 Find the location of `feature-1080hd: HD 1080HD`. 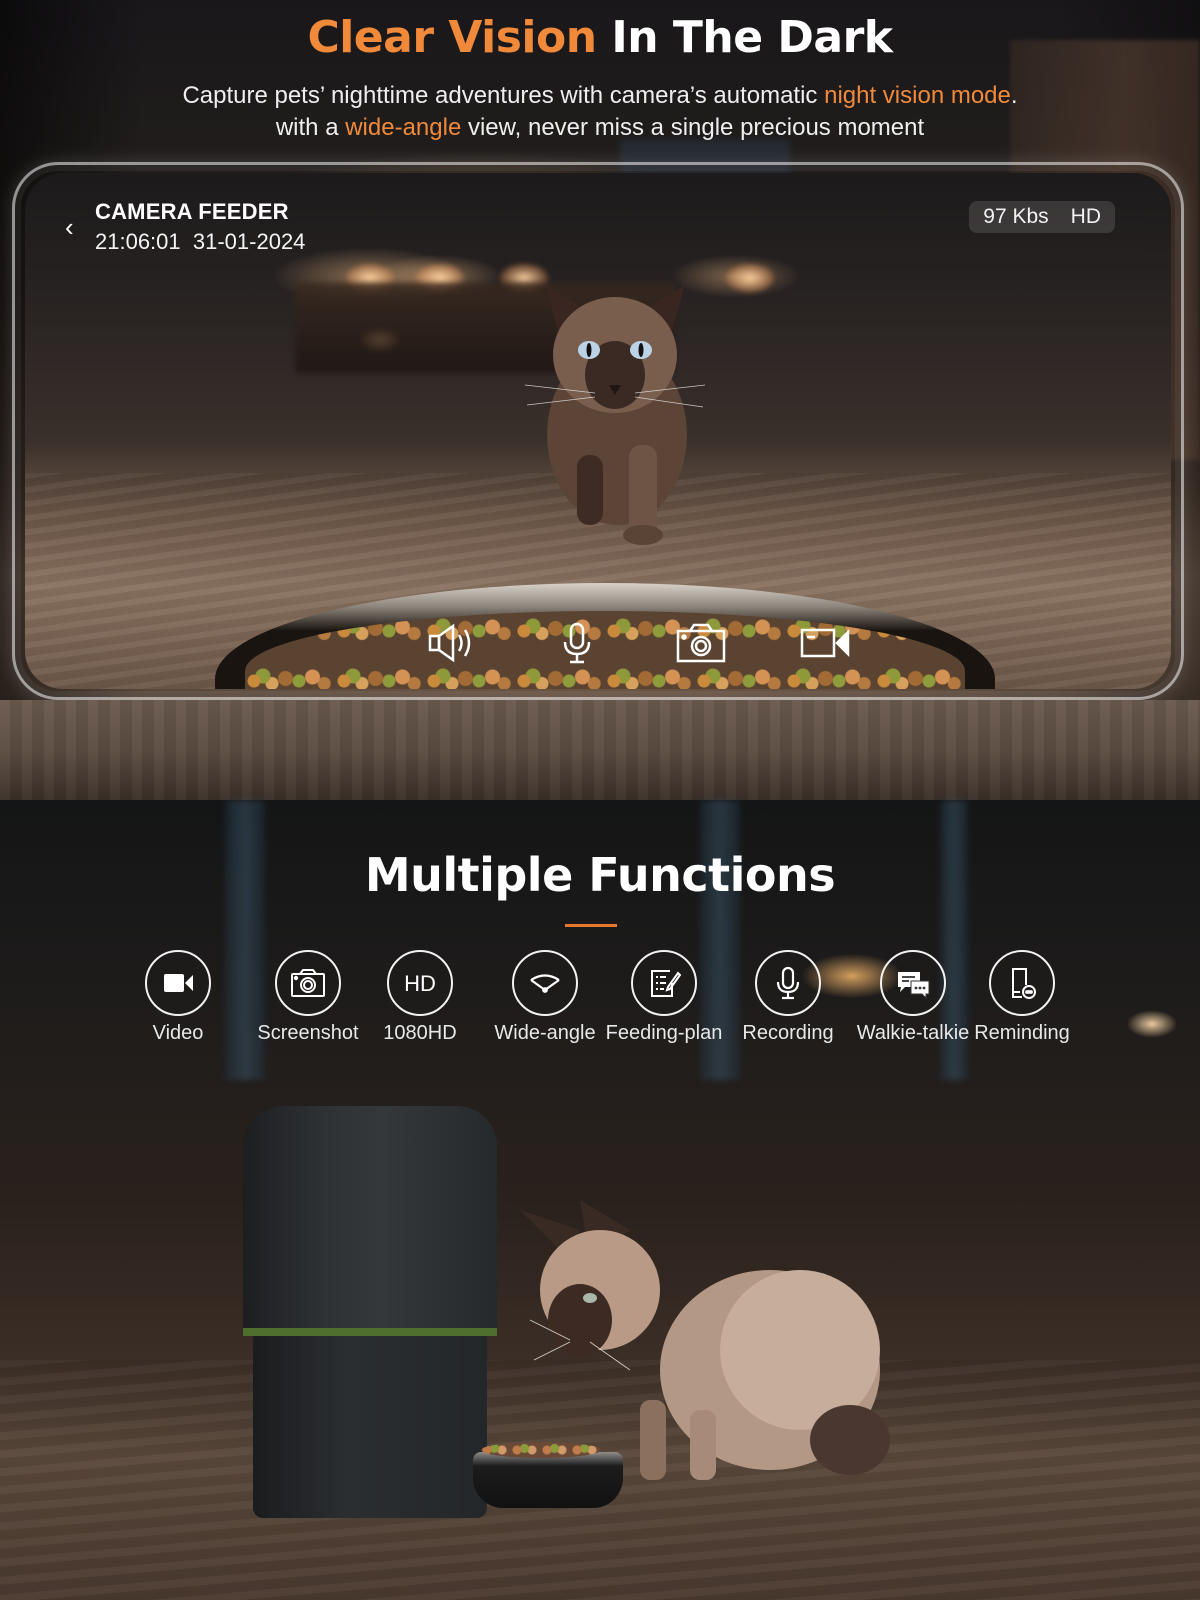

feature-1080hd: HD 1080HD is located at coordinates (420, 997).